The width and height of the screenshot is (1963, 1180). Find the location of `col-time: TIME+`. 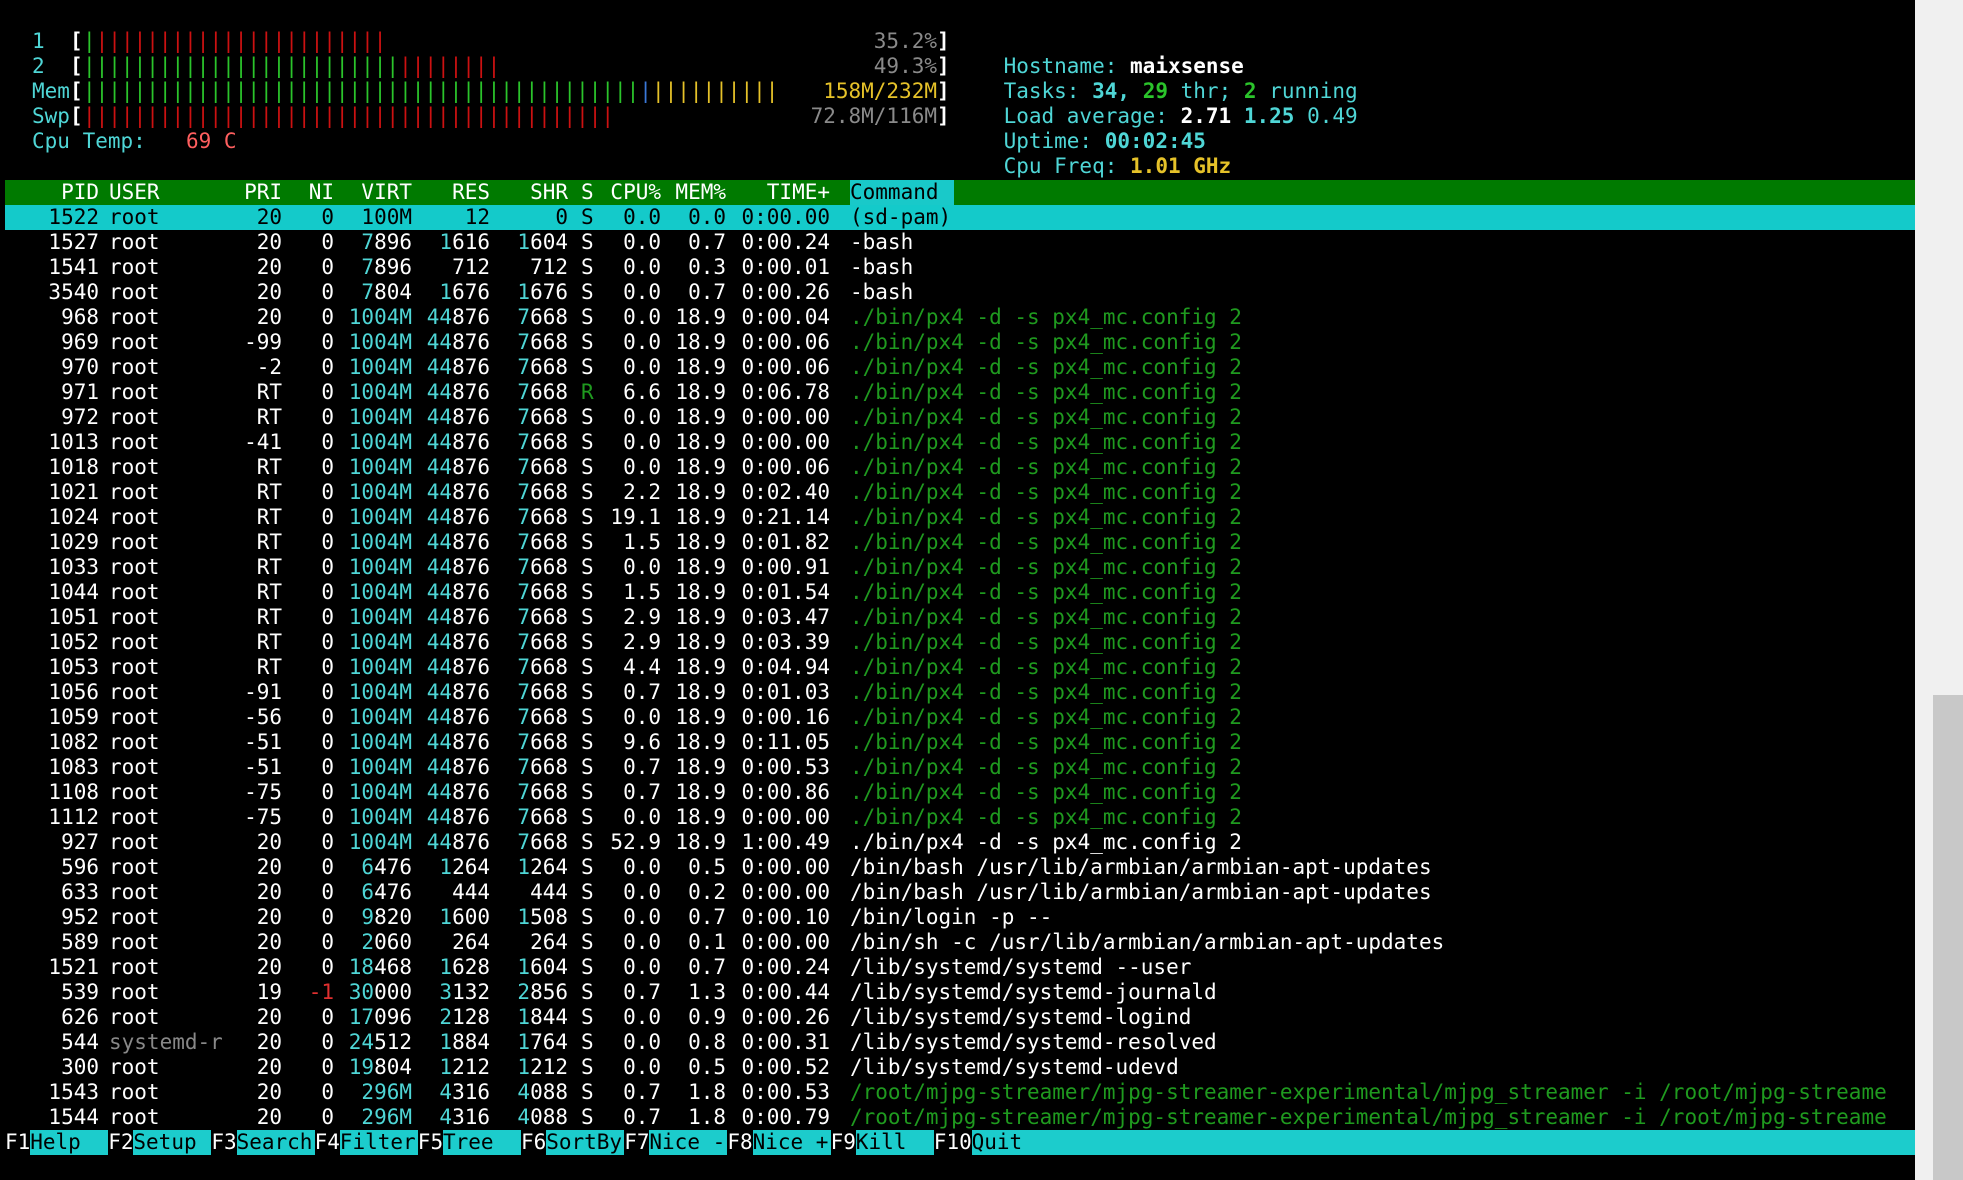

col-time: TIME+ is located at coordinates (778, 192).